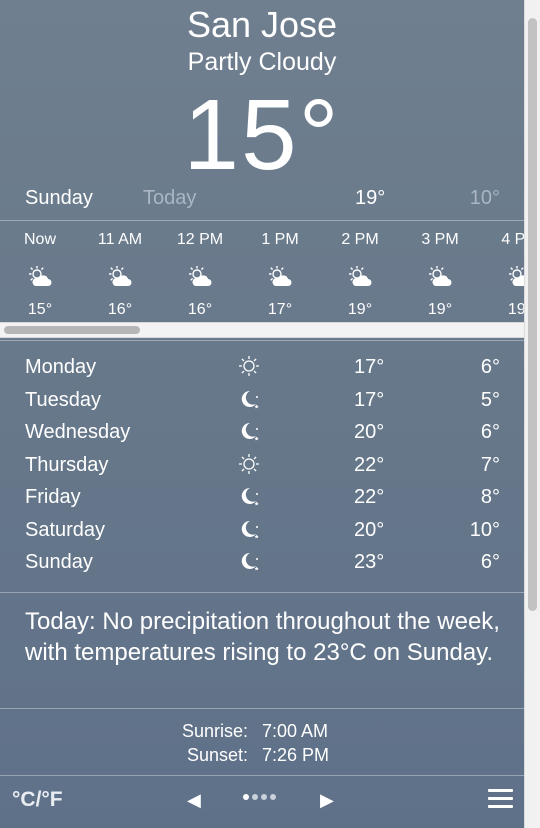 This screenshot has width=540, height=828. I want to click on day-name: Monday, so click(61, 367).